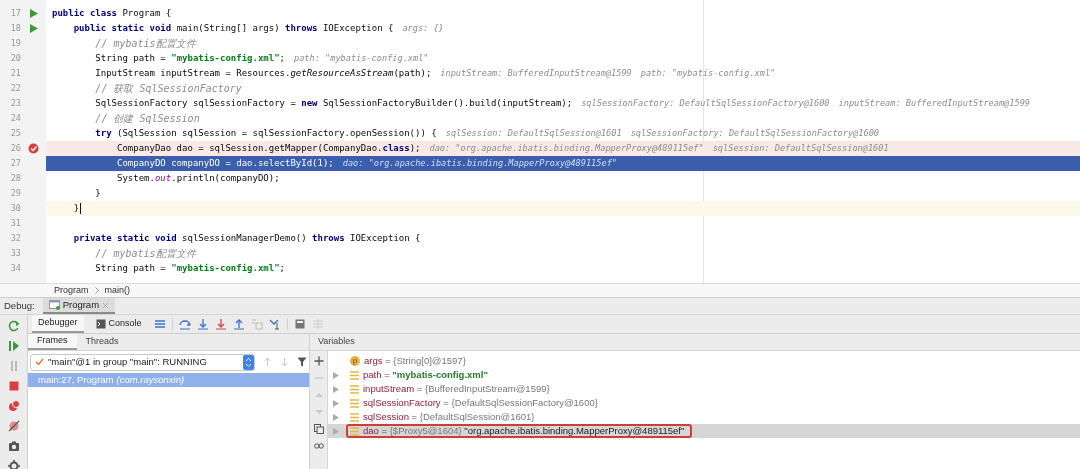 Image resolution: width=1080 pixels, height=469 pixels. I want to click on session-tab: Program, so click(79, 306).